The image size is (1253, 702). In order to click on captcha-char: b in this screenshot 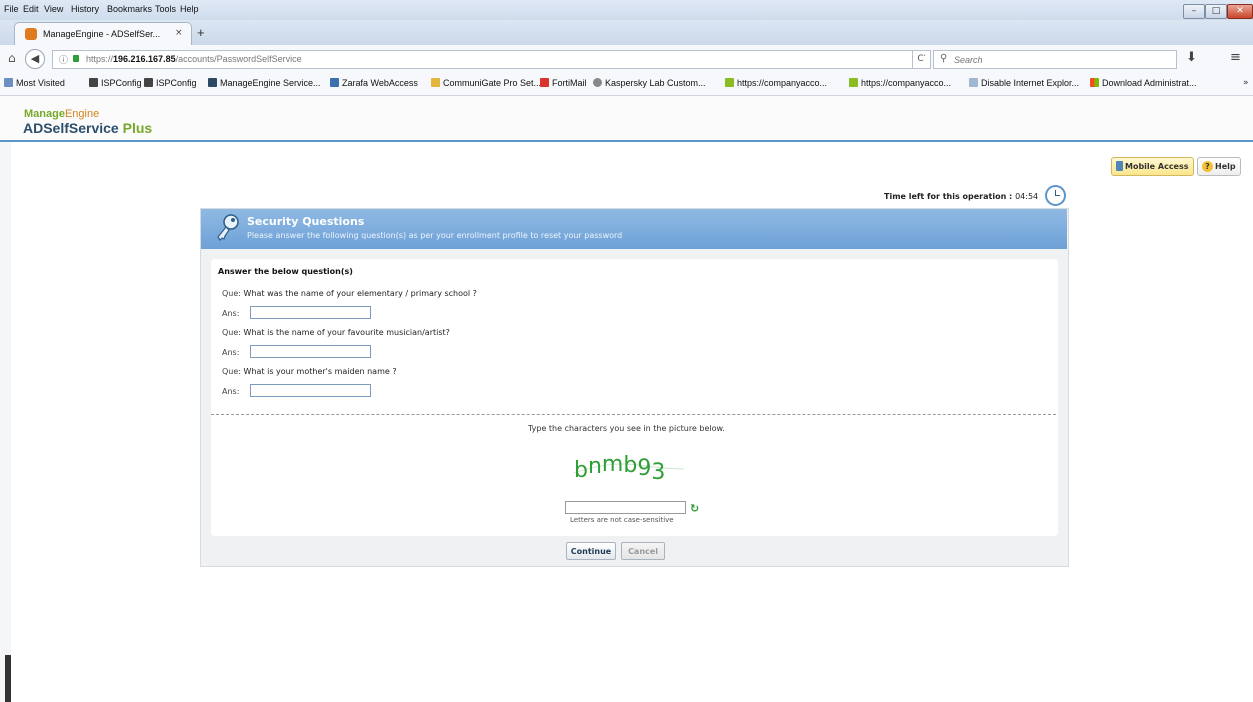, I will do `click(630, 465)`.